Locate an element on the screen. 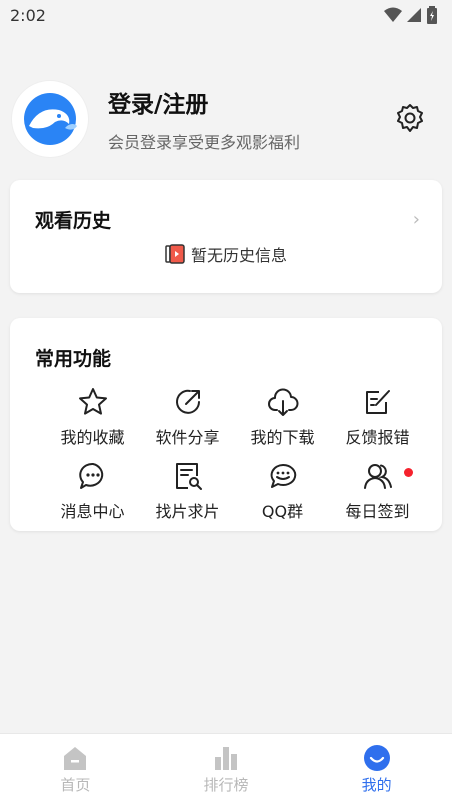 The width and height of the screenshot is (452, 804). edit-note-icon is located at coordinates (377, 402).